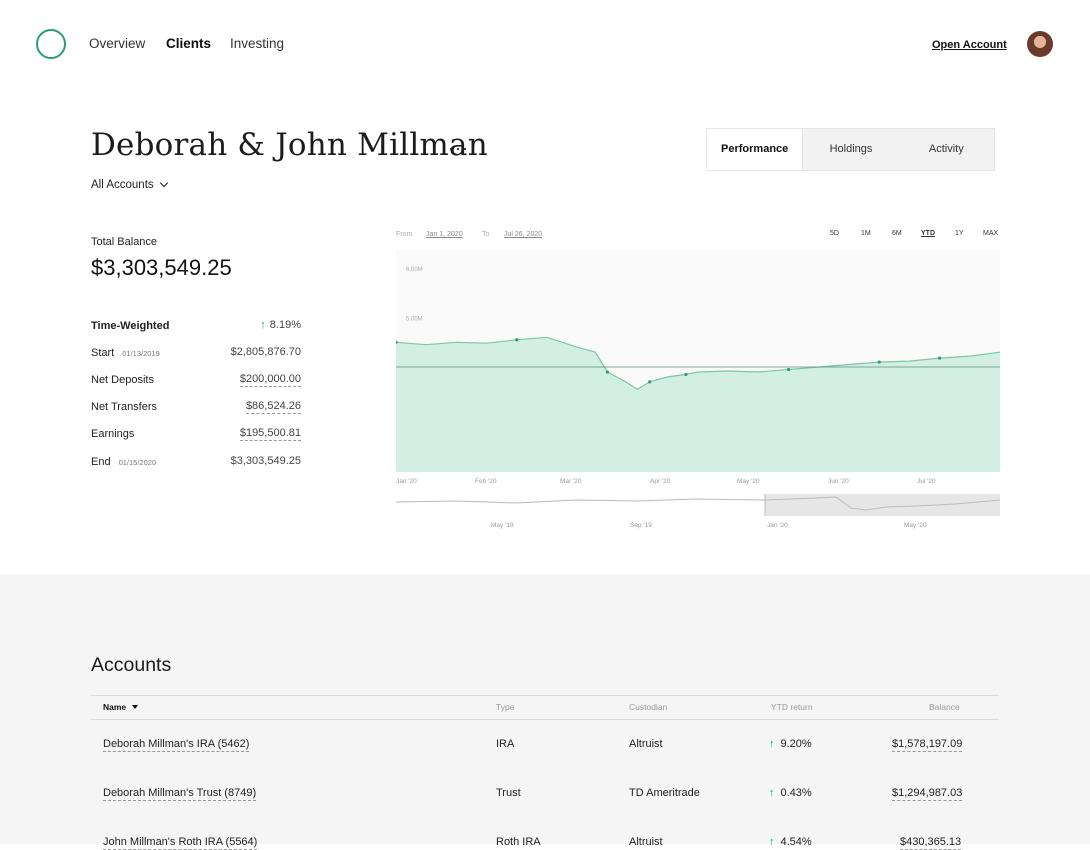 The image size is (1090, 850). What do you see at coordinates (990, 233) in the screenshot?
I see `period-max: MAX` at bounding box center [990, 233].